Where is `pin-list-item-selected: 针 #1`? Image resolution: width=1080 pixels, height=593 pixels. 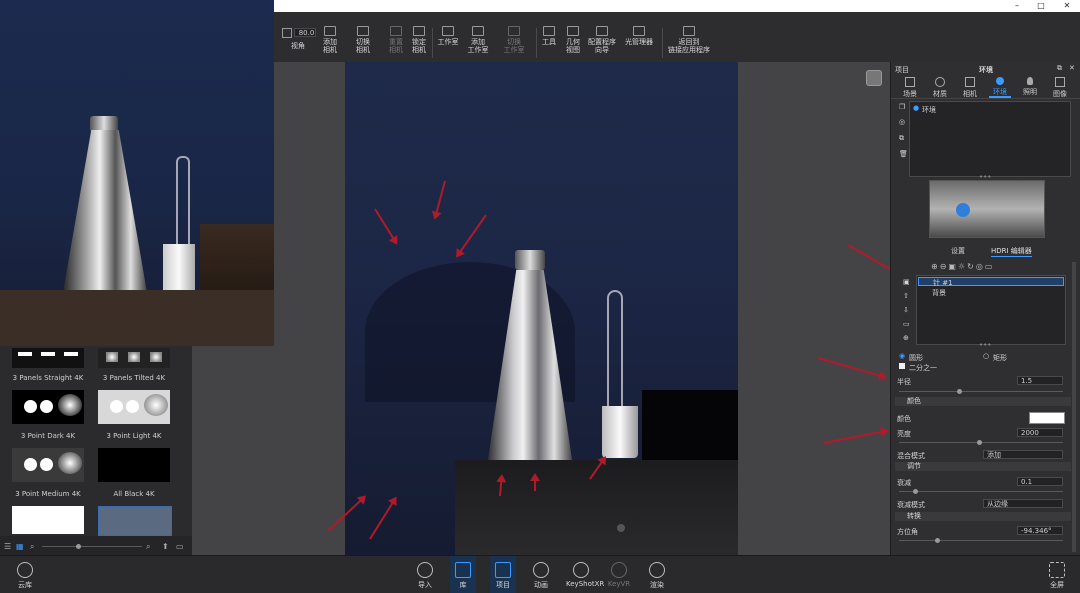
pin-list-item-selected: 针 #1 is located at coordinates (991, 282).